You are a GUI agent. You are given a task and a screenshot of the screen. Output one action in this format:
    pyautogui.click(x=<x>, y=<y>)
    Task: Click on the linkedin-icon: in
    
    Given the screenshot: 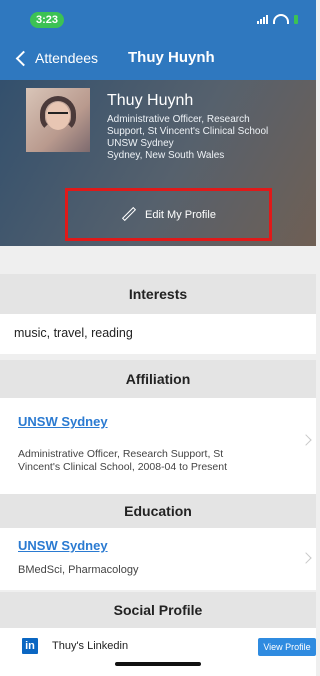 What is the action you would take?
    pyautogui.click(x=30, y=646)
    